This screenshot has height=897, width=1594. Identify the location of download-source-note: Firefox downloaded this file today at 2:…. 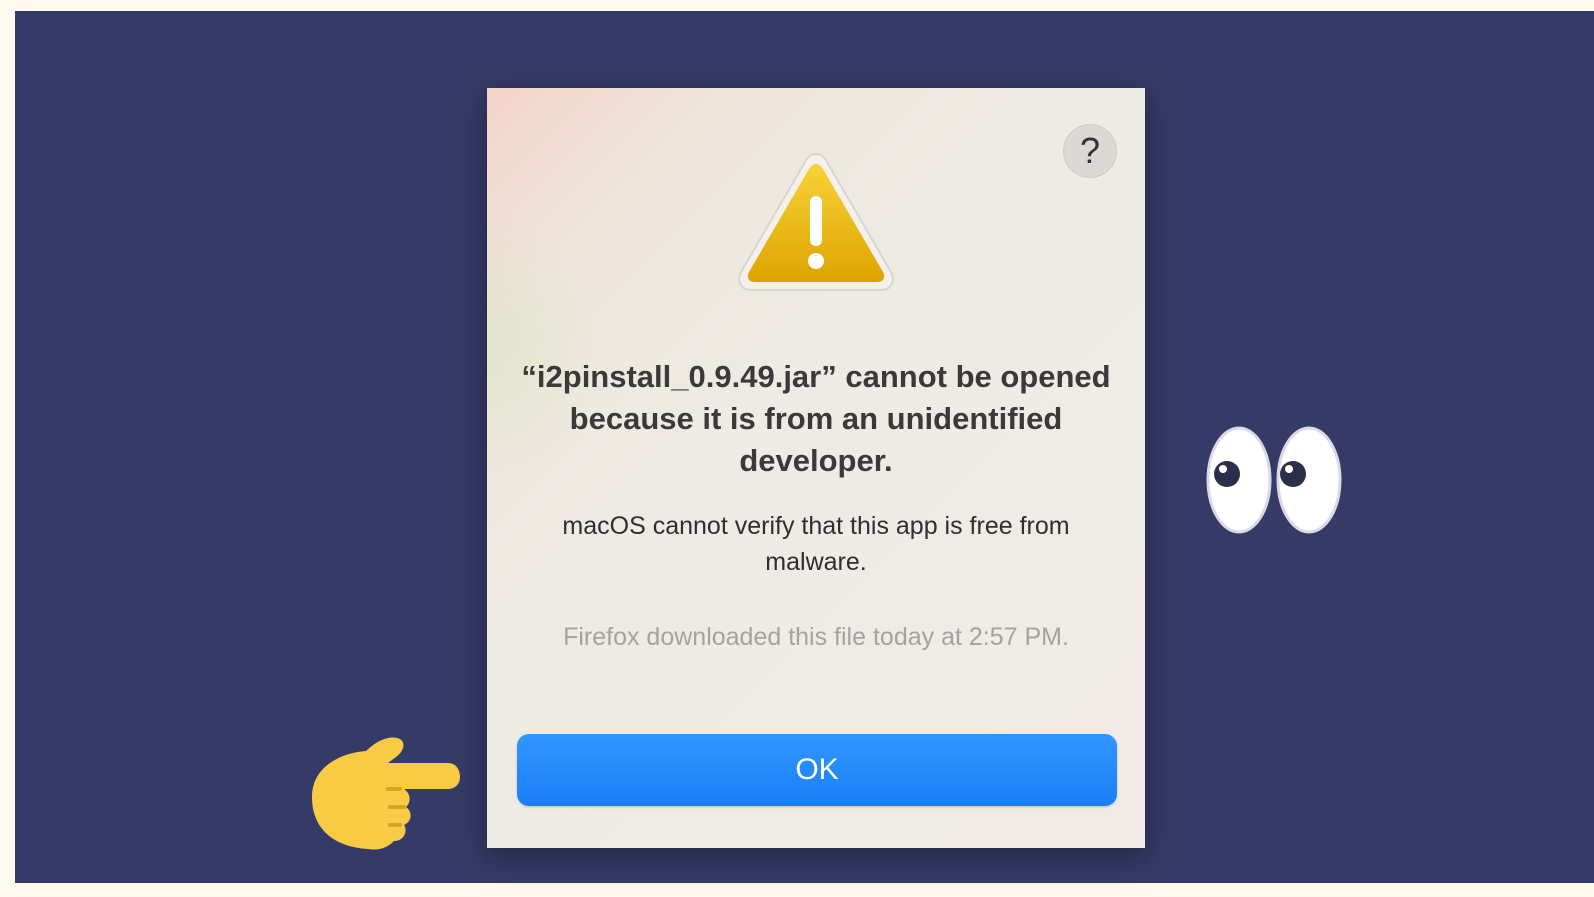
(816, 637).